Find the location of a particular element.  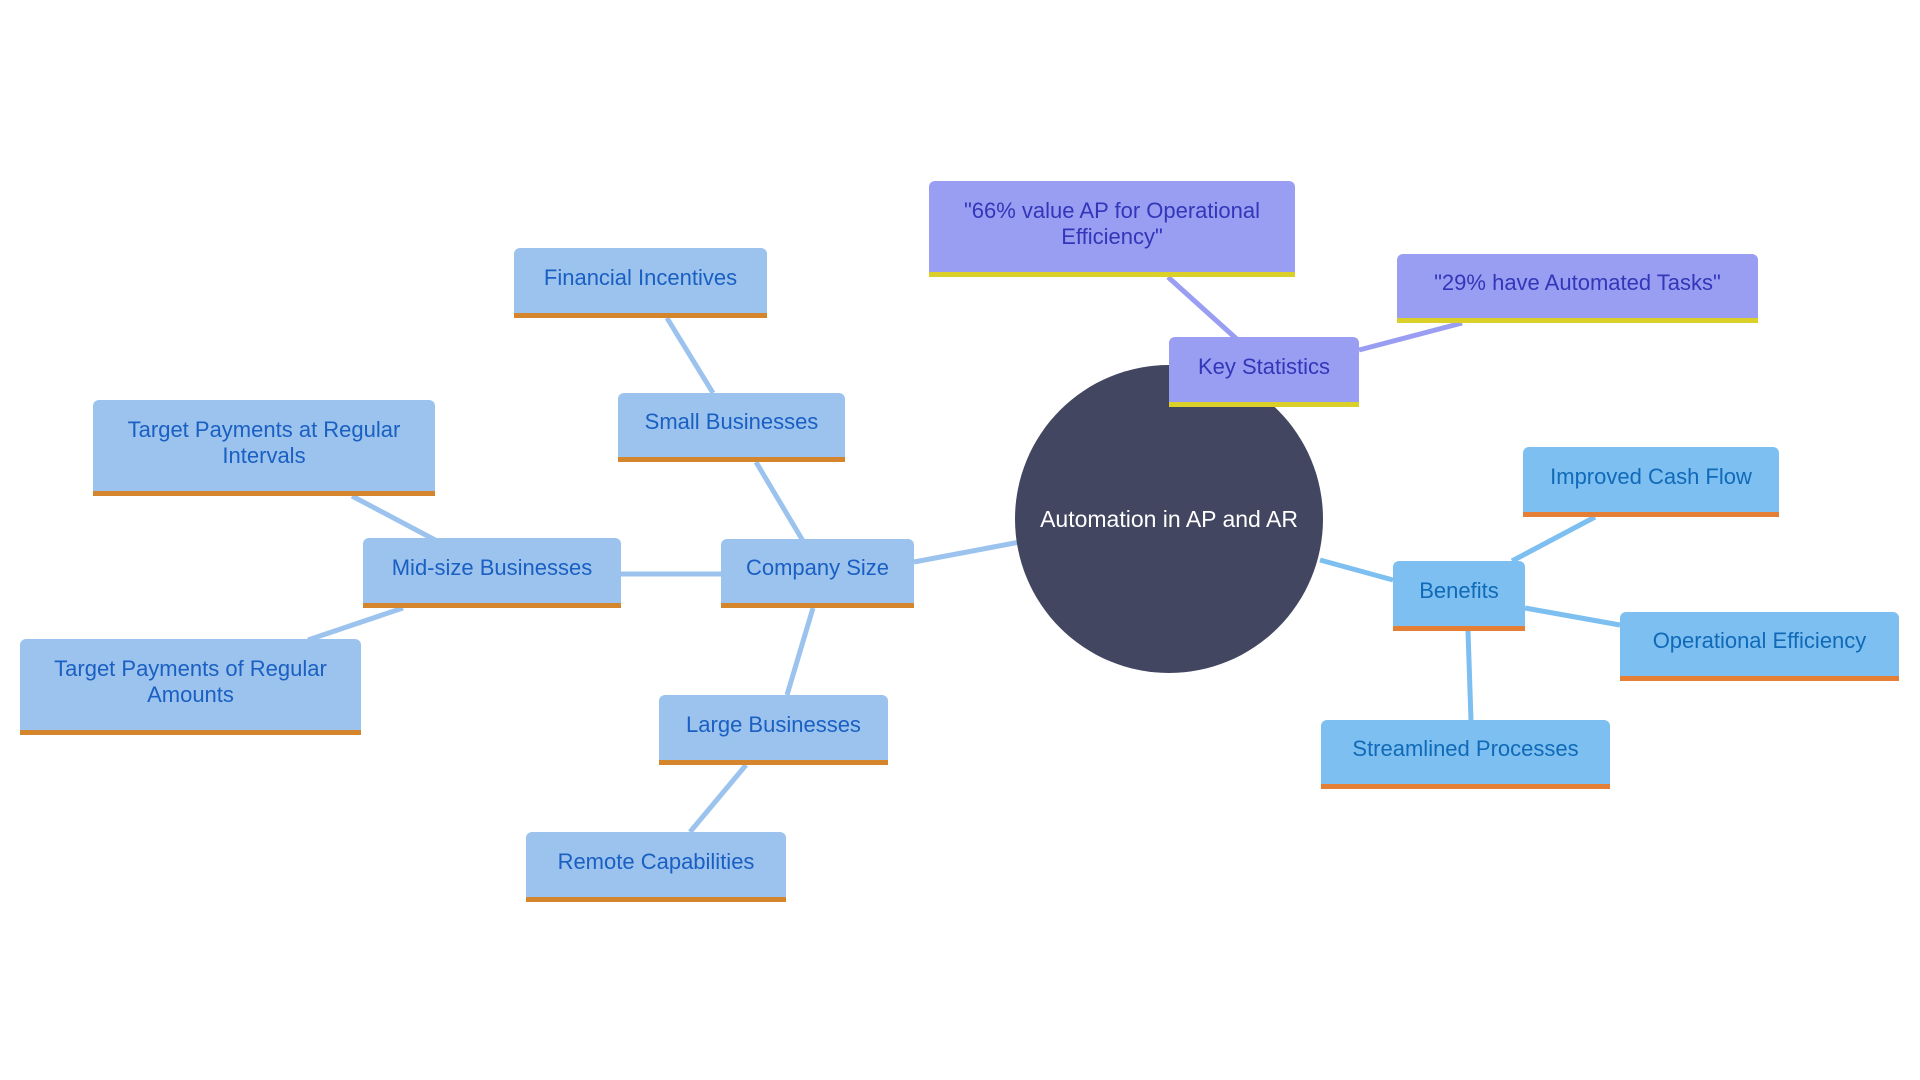

node-large-businesses: Large Businesses is located at coordinates (773, 730).